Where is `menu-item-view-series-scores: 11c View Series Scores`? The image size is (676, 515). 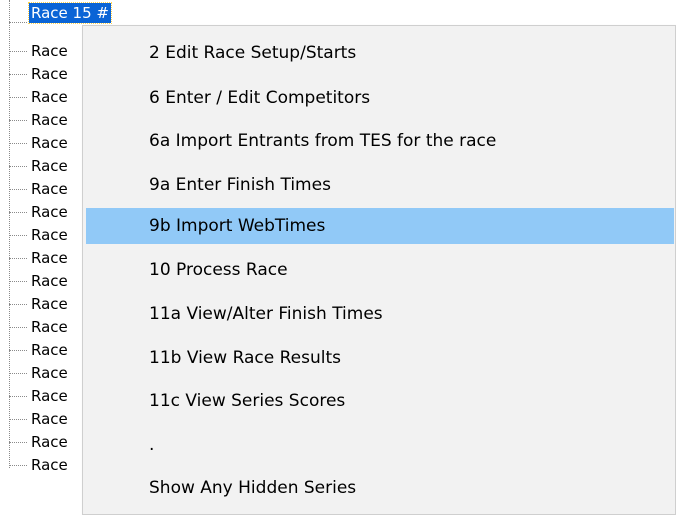
menu-item-view-series-scores: 11c View Series Scores is located at coordinates (380, 401).